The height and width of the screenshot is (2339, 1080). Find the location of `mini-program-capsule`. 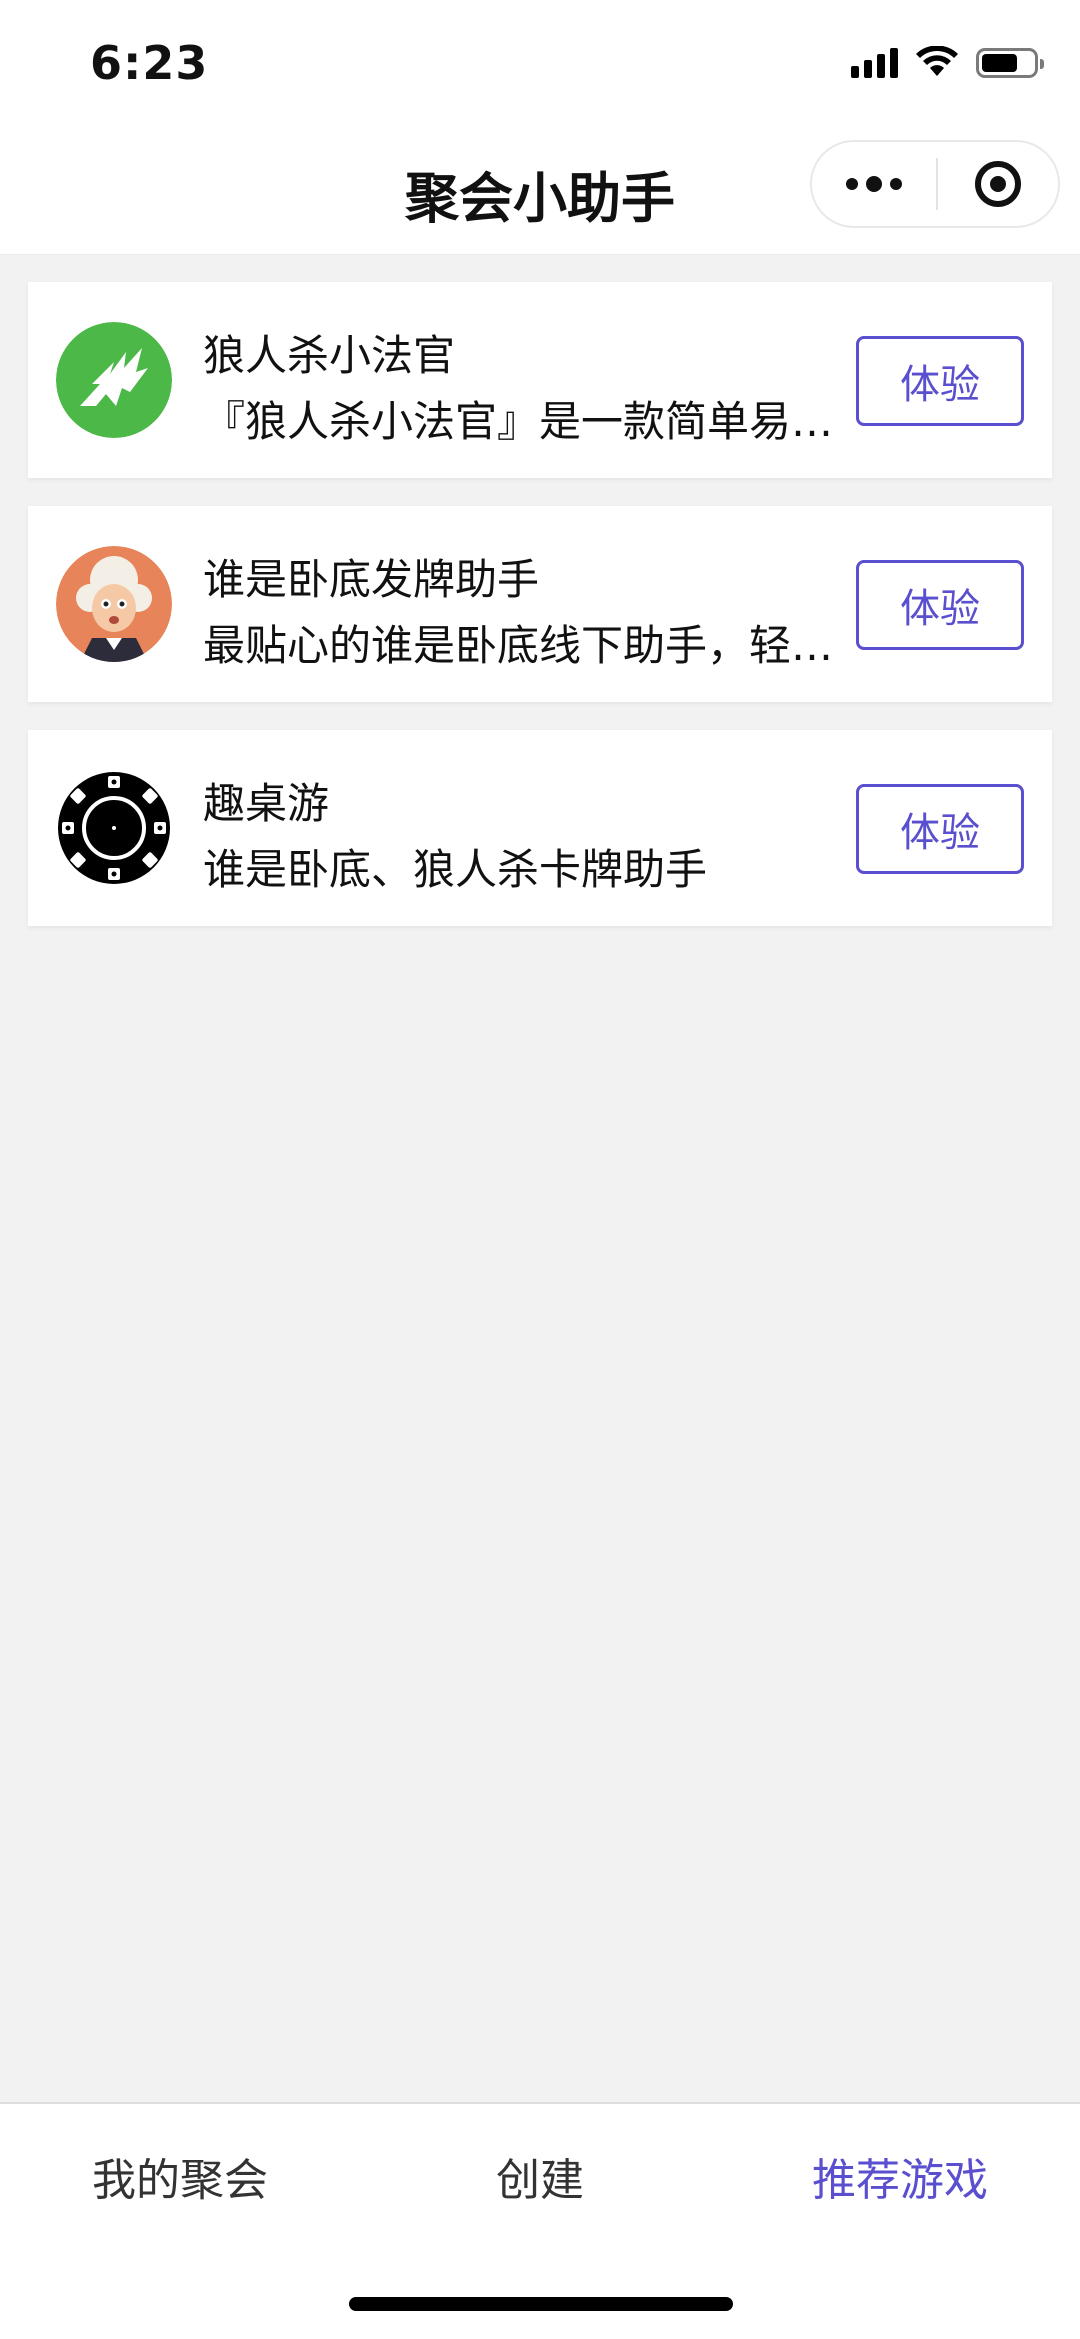

mini-program-capsule is located at coordinates (935, 184).